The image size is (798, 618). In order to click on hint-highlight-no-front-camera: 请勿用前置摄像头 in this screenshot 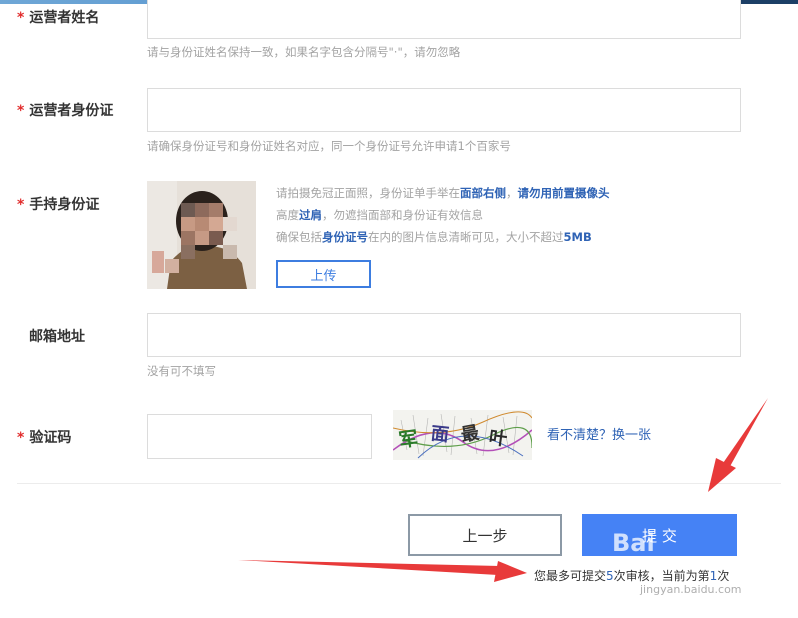, I will do `click(563, 193)`.